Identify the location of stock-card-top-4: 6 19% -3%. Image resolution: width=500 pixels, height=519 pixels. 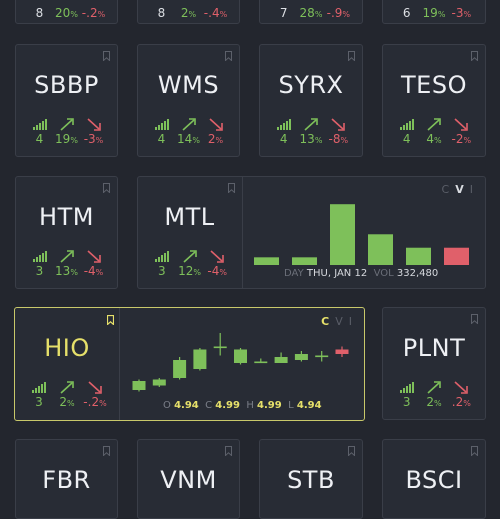
(434, 12).